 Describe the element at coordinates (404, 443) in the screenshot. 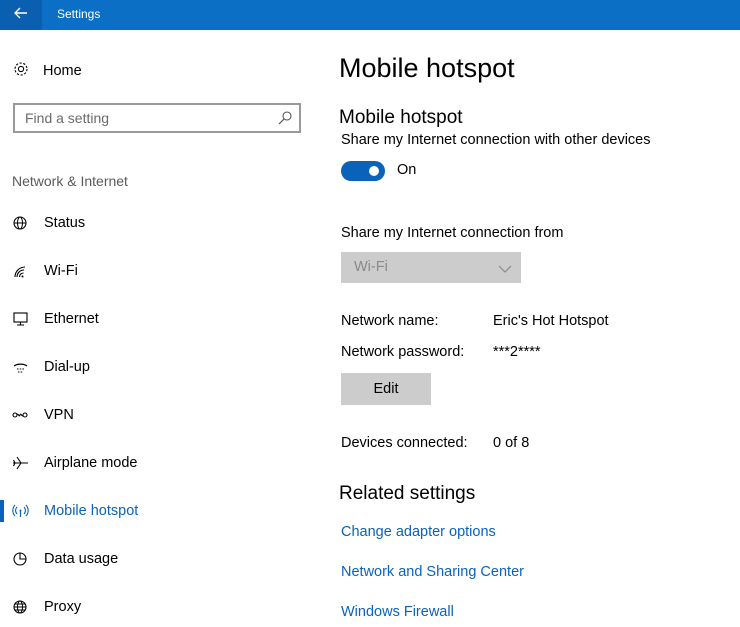

I see `devices-connected-label: Devices connected:` at that location.